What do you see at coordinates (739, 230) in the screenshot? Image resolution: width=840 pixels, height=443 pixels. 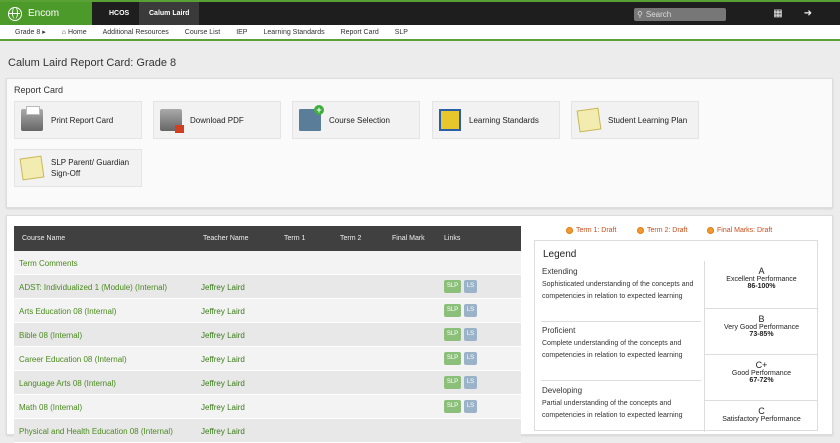 I see `final-marks-status: Final Marks: Draft` at bounding box center [739, 230].